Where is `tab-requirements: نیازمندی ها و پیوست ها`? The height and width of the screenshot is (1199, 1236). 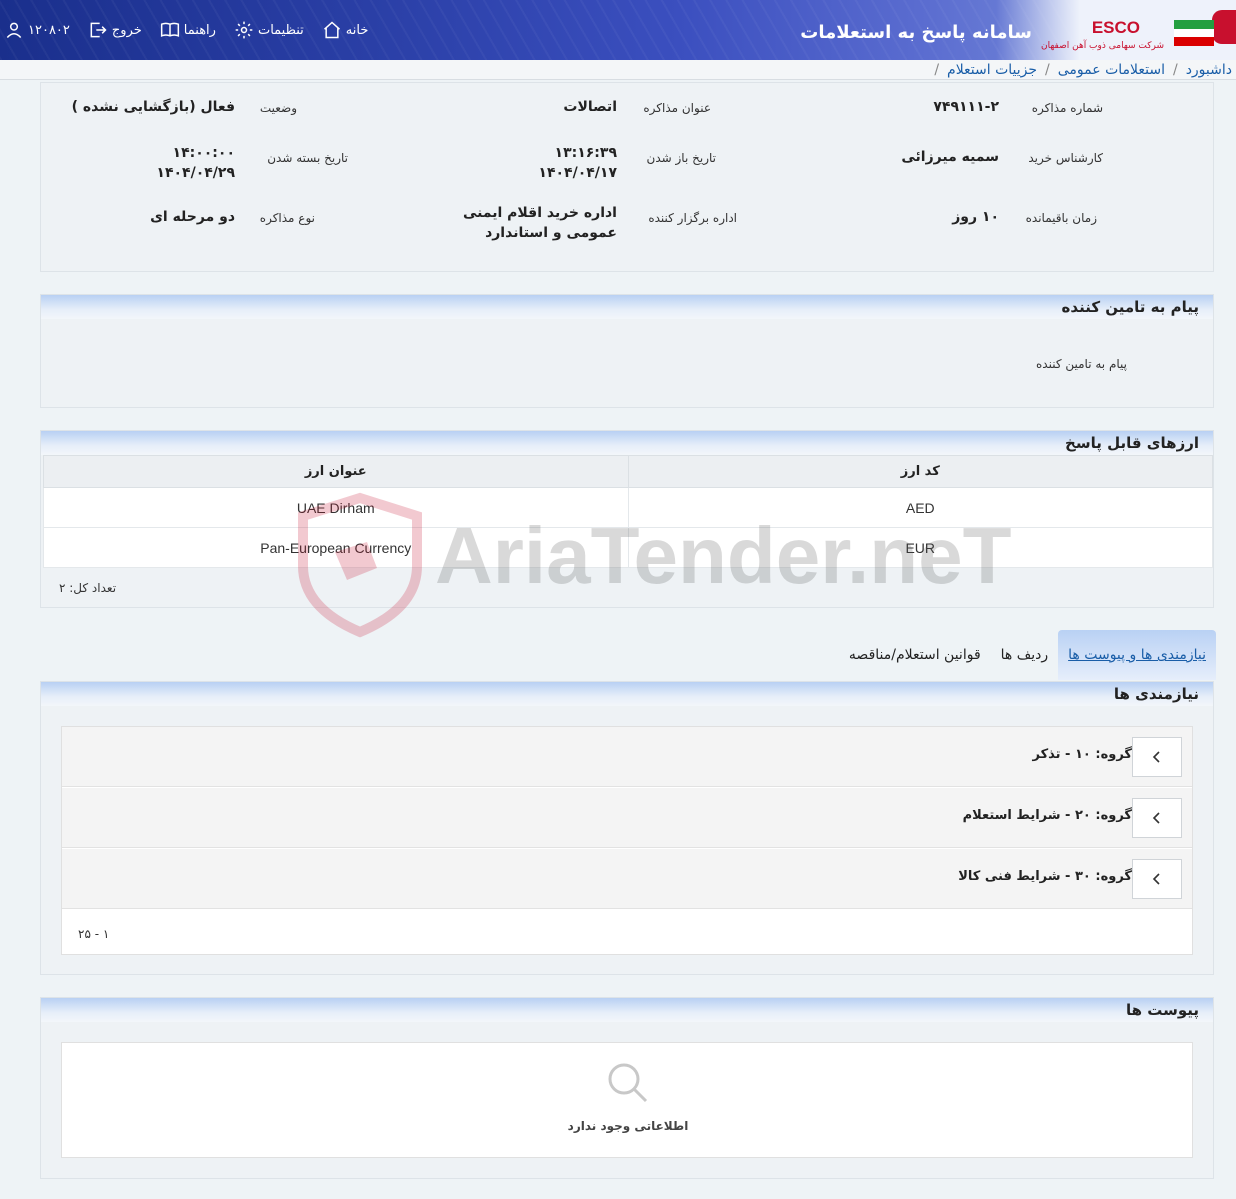
tab-requirements: نیازمندی ها و پیوست ها is located at coordinates (1137, 655).